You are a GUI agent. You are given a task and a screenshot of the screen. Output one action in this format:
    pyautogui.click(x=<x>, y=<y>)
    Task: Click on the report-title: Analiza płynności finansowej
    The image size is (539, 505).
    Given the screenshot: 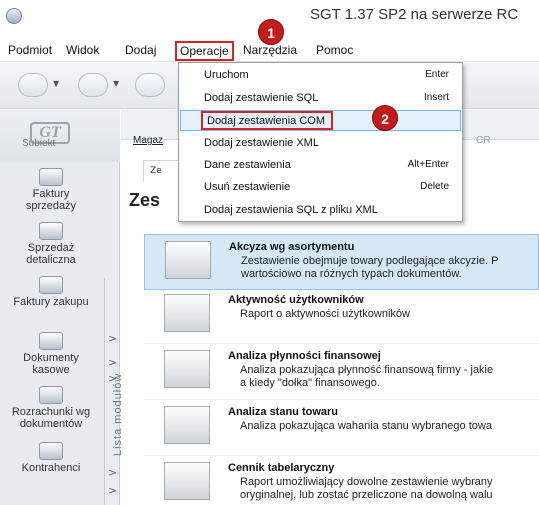 What is the action you would take?
    pyautogui.click(x=304, y=356)
    